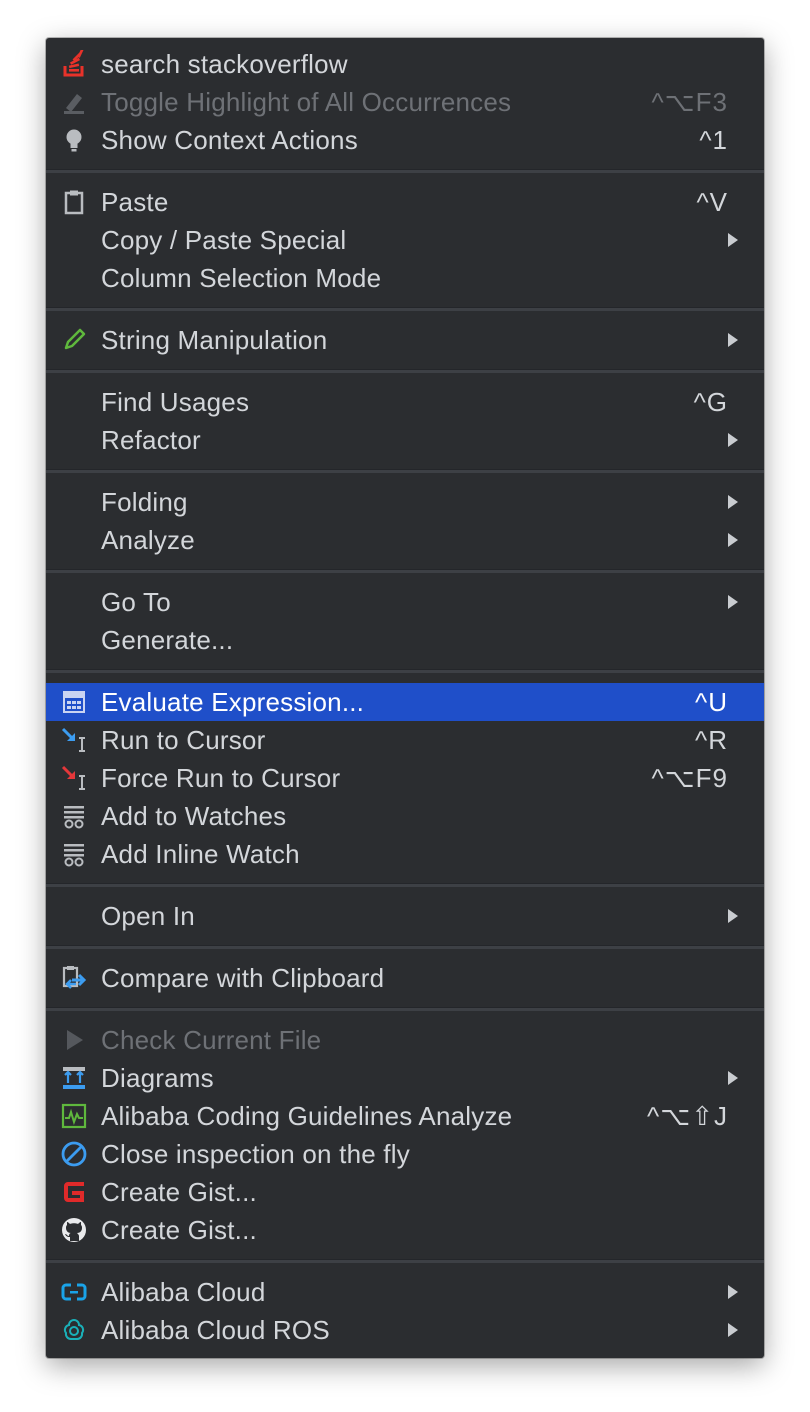 Image resolution: width=810 pixels, height=1412 pixels. Describe the element at coordinates (687, 1116) in the screenshot. I see `menu-item-shortcut: ^⌥⇧J` at that location.